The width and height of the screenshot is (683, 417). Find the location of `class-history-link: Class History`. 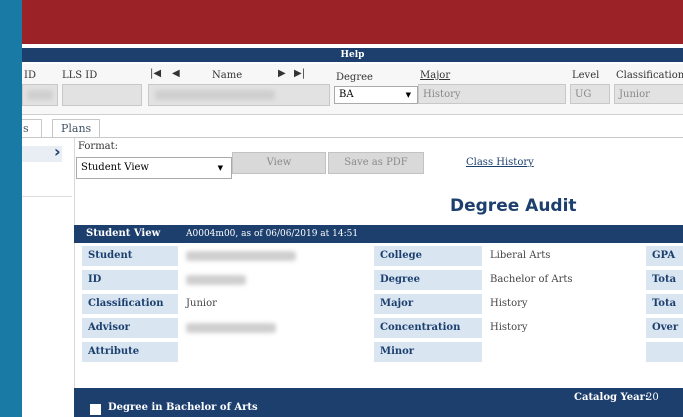

class-history-link: Class History is located at coordinates (500, 162).